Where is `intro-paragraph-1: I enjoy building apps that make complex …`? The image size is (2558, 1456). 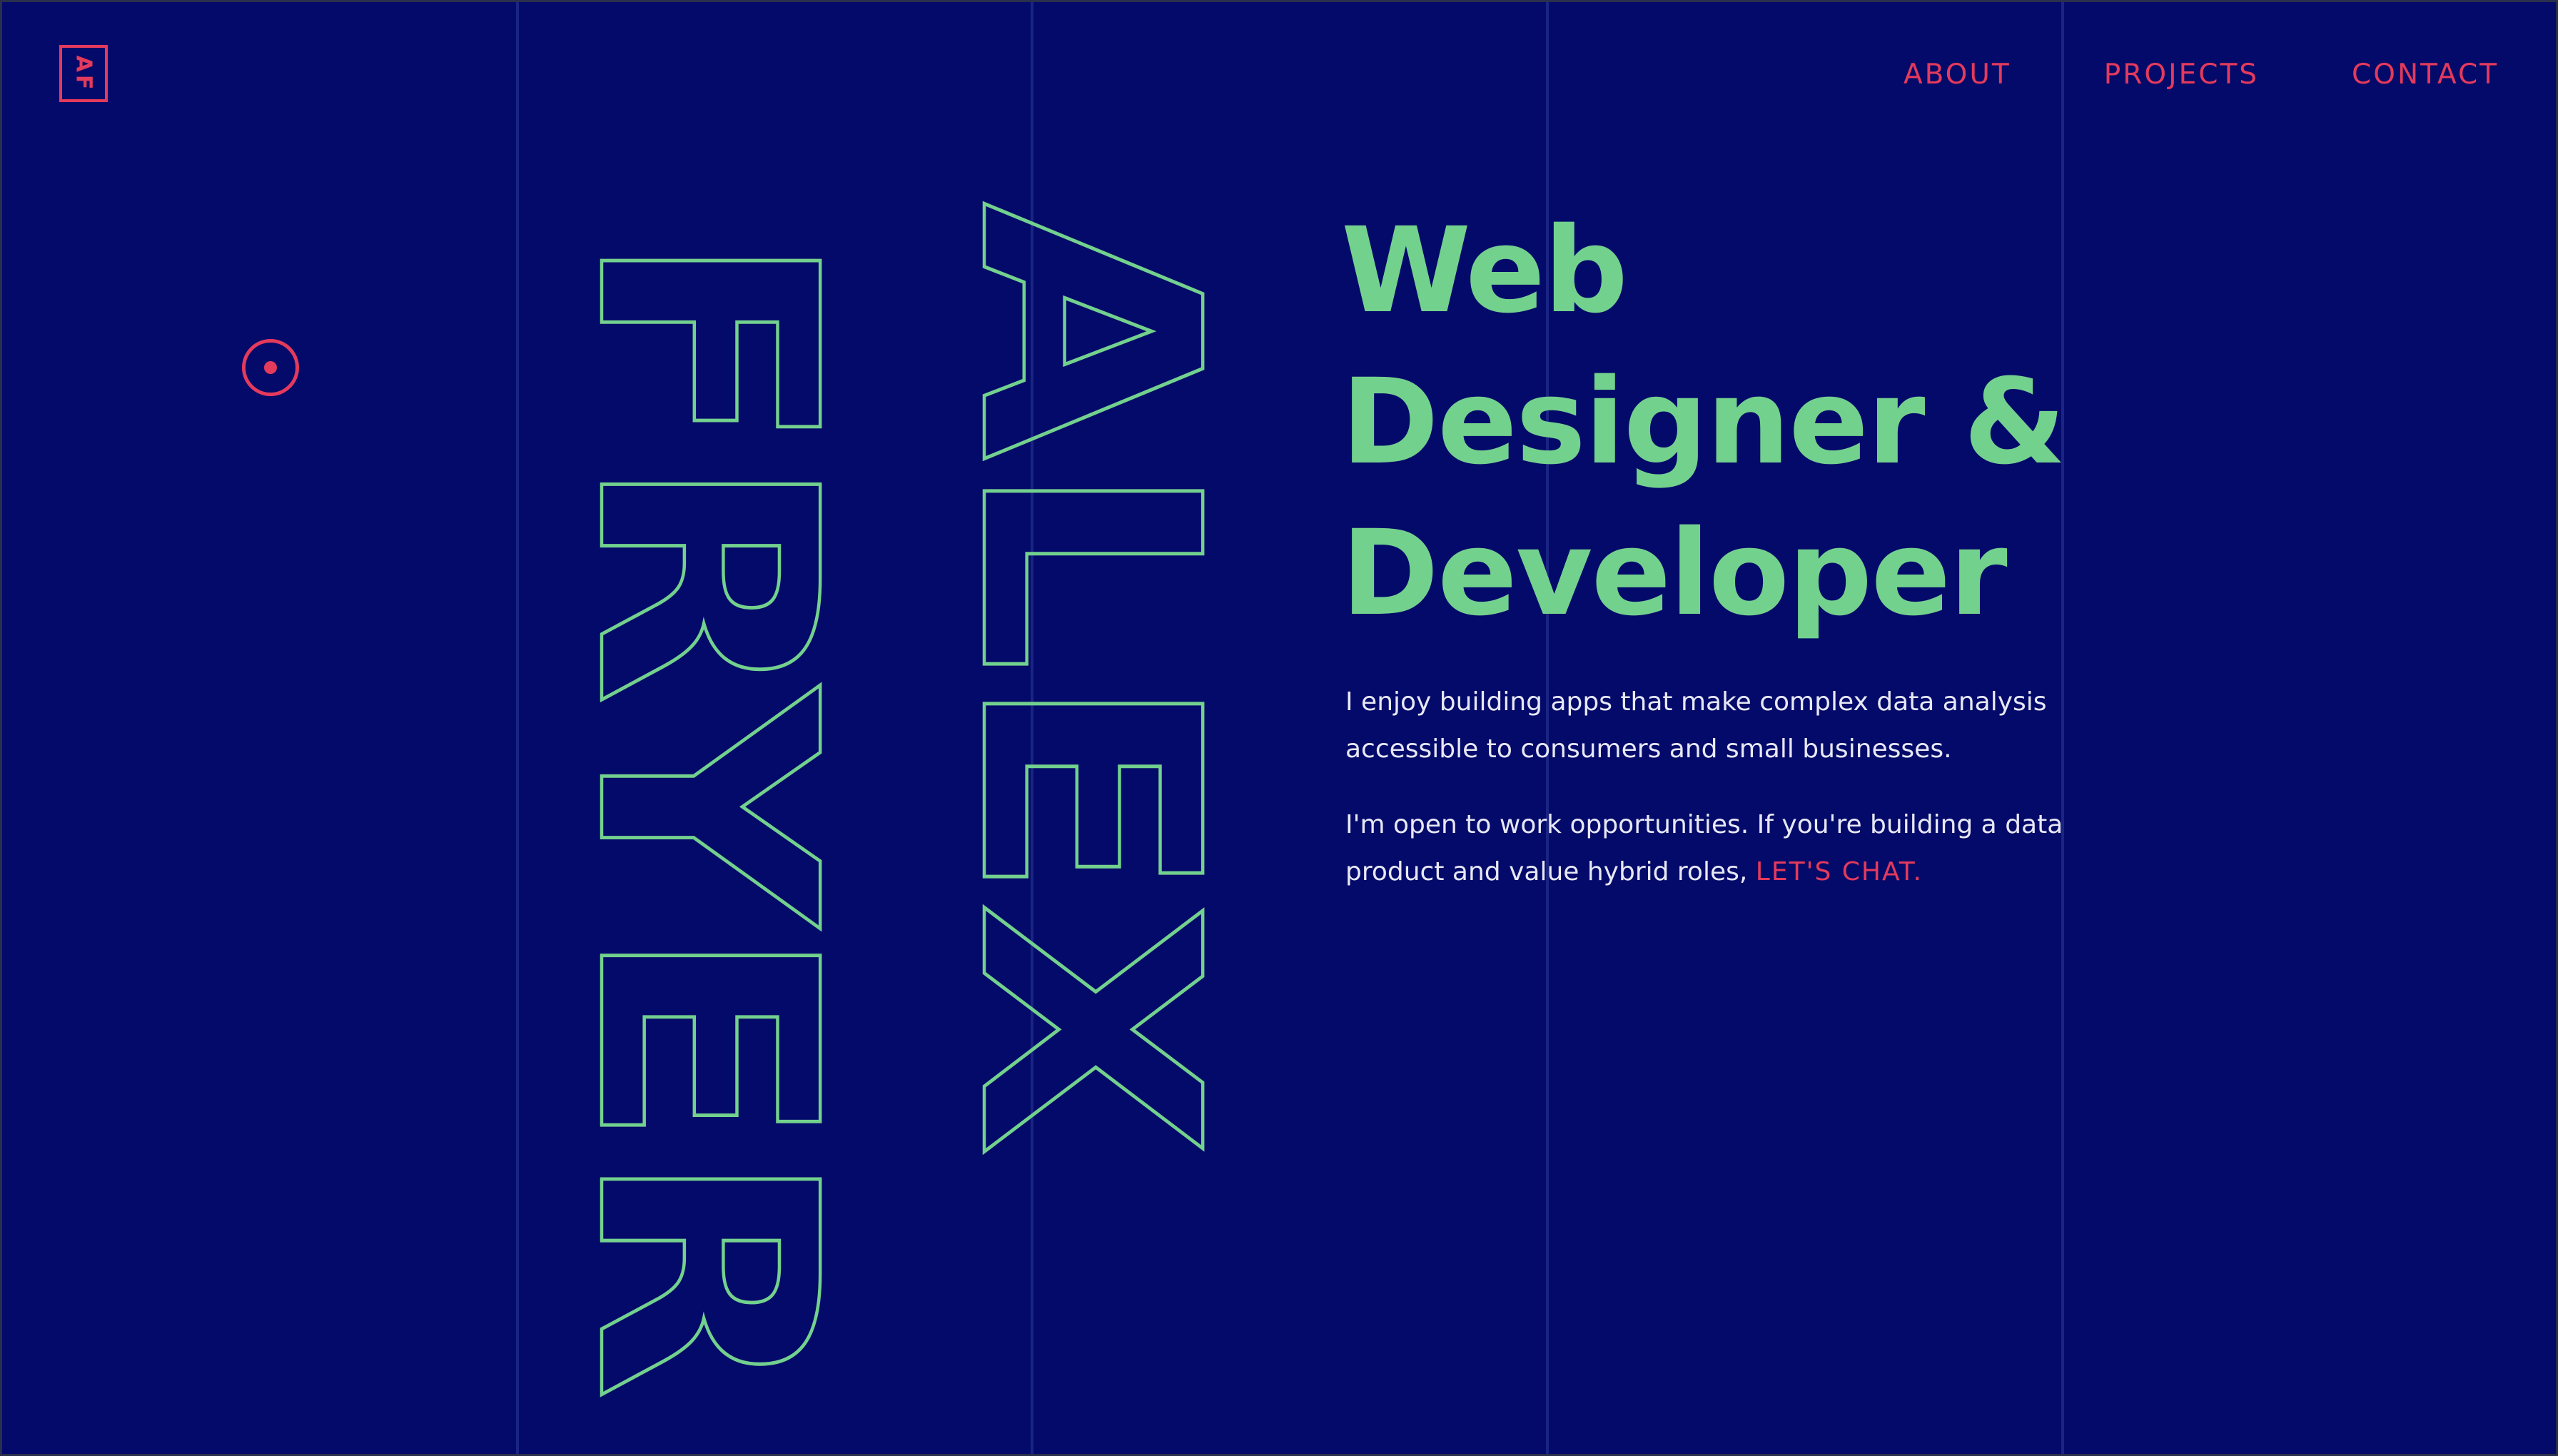 intro-paragraph-1: I enjoy building apps that make complex … is located at coordinates (1696, 725).